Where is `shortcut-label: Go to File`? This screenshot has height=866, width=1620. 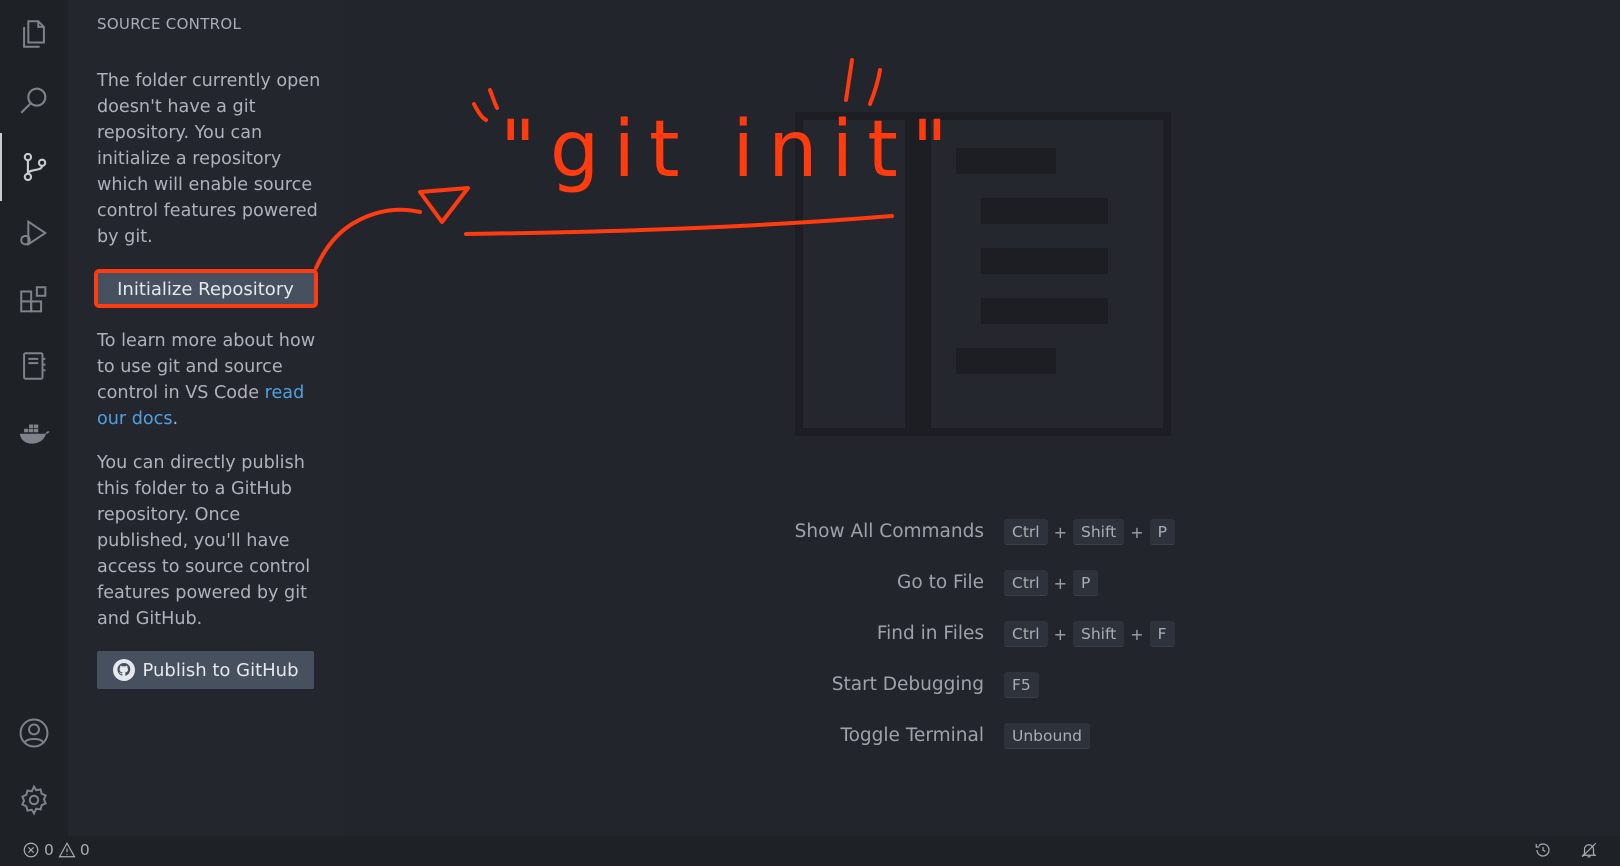
shortcut-label: Go to File is located at coordinates (940, 582).